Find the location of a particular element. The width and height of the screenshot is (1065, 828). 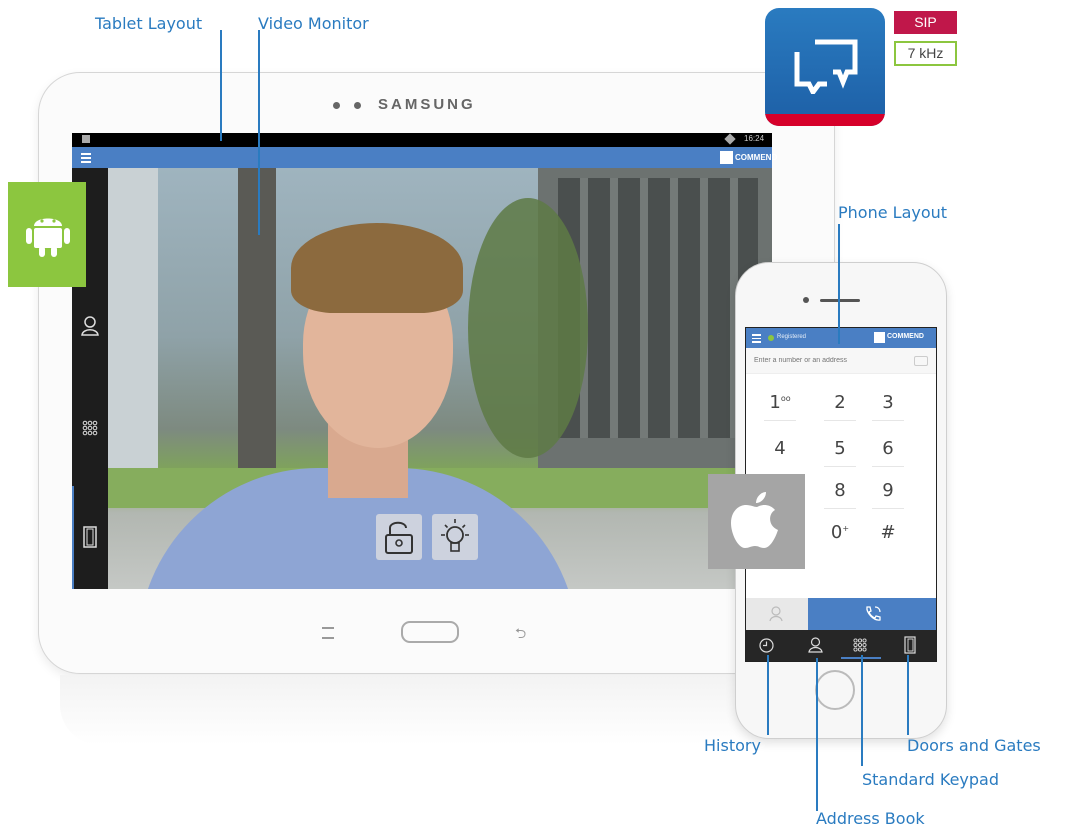

key-6: 6 is located at coordinates (888, 448).